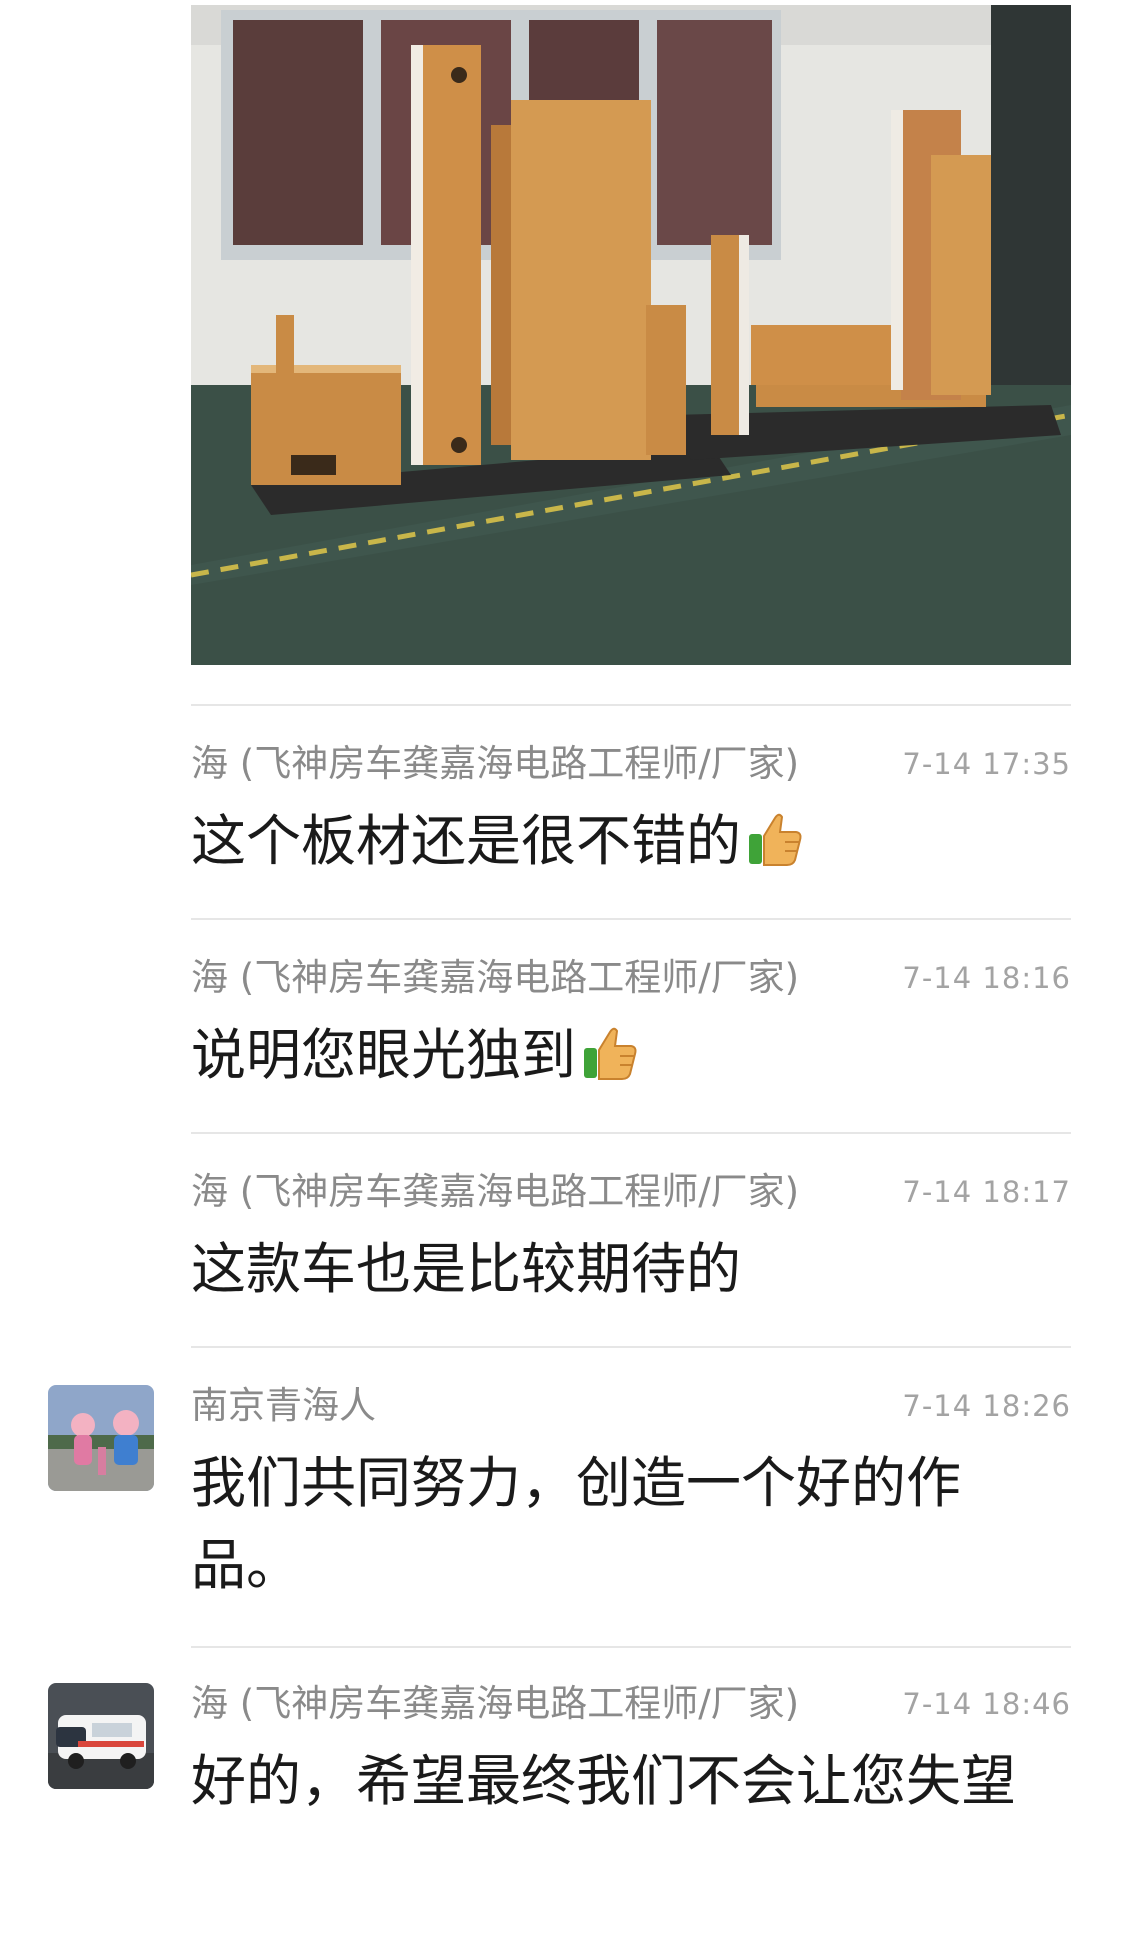 The width and height of the screenshot is (1125, 1941). I want to click on message-time: 7-14 17:35, so click(986, 764).